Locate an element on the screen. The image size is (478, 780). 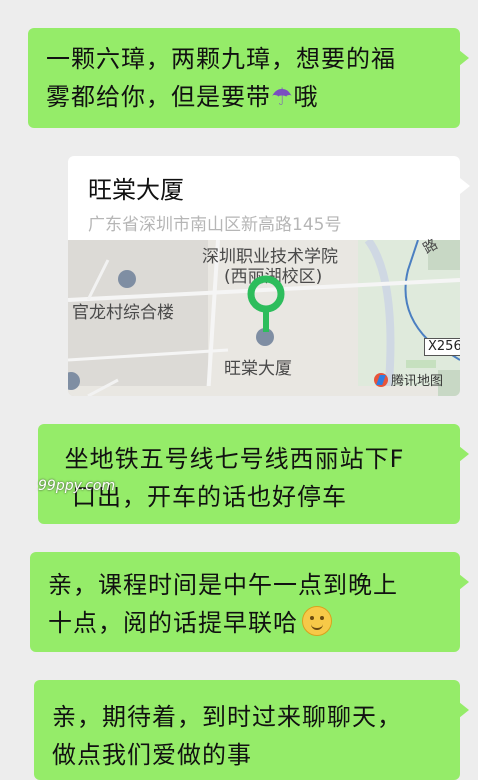
message-text-2a: 坐地铁五号线七号线西丽站下F is located at coordinates (230, 459).